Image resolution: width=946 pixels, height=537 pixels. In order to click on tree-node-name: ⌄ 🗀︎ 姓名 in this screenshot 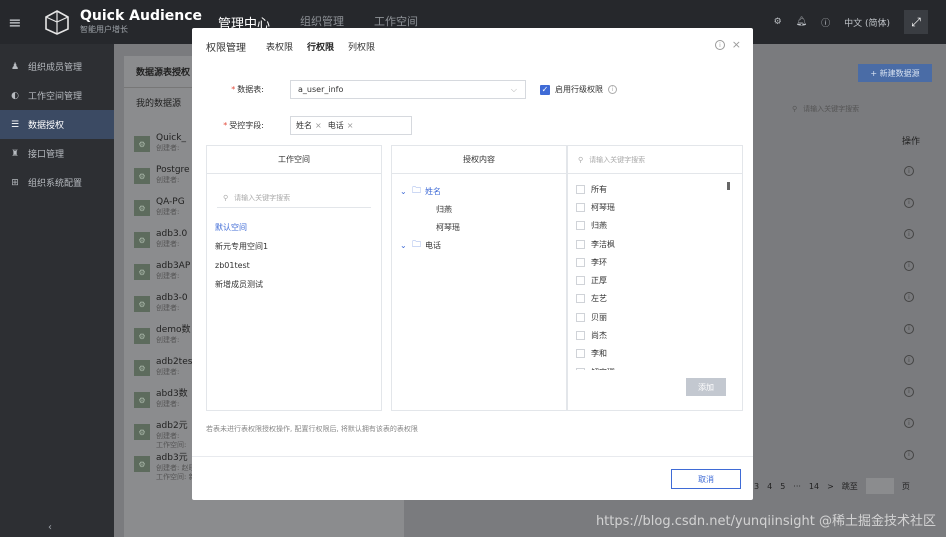, I will do `click(483, 191)`.